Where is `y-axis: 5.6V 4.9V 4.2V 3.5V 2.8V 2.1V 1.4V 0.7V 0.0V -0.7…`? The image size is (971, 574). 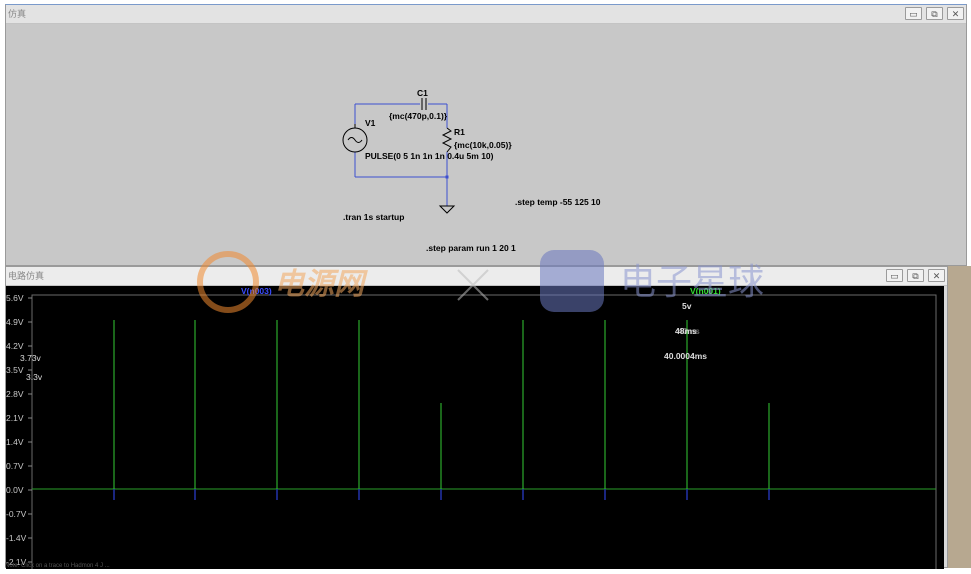 y-axis: 5.6V 4.9V 4.2V 3.5V 2.8V 2.1V 1.4V 0.7V 0.0V -0.7… is located at coordinates (19, 430).